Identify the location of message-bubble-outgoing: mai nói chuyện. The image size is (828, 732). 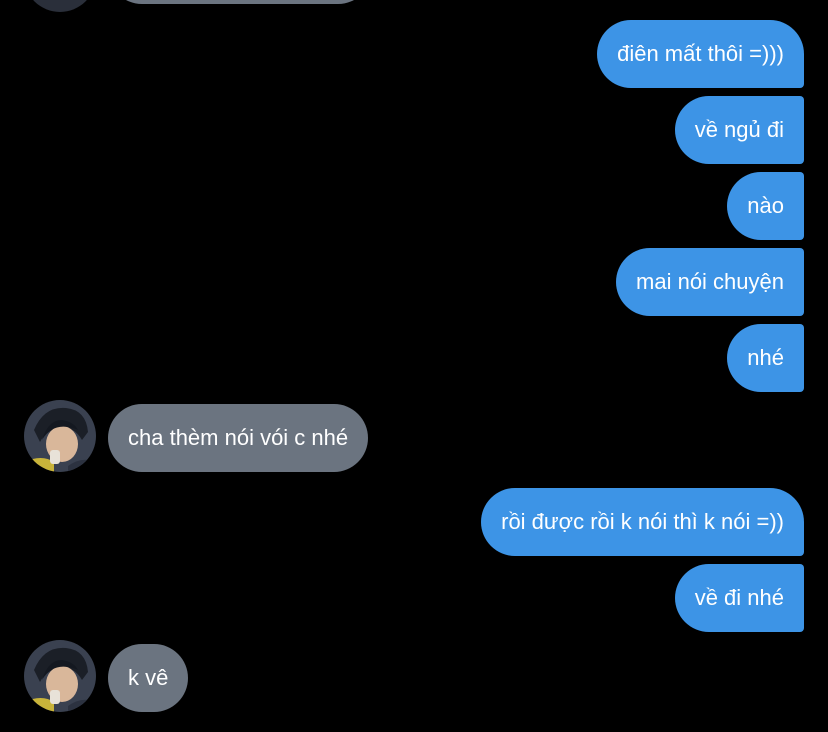
(710, 282).